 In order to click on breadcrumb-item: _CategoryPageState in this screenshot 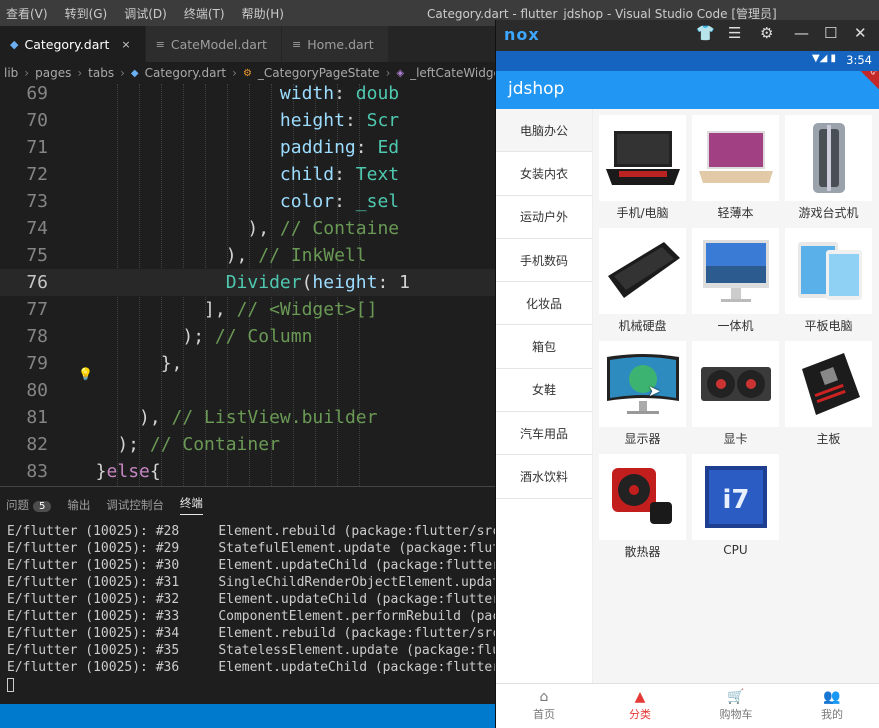, I will do `click(319, 73)`.